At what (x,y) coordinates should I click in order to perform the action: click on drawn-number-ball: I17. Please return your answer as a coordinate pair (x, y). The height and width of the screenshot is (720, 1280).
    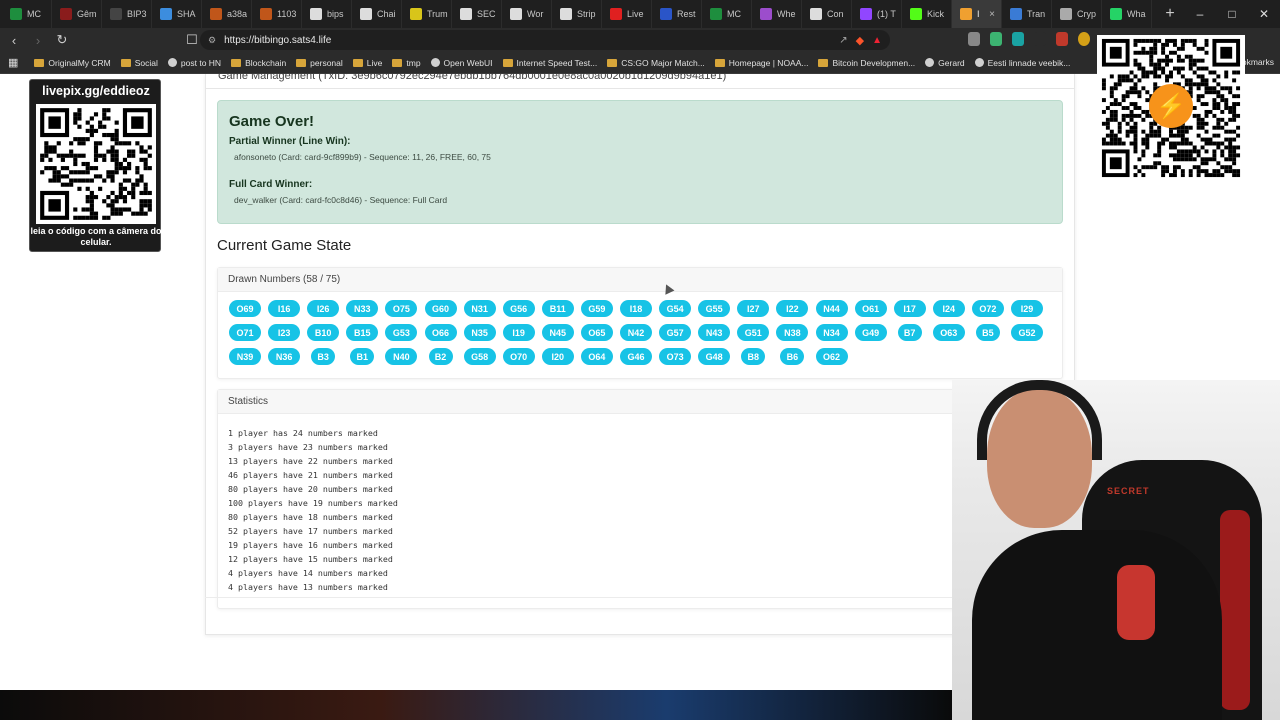
    Looking at the image, I should click on (909, 308).